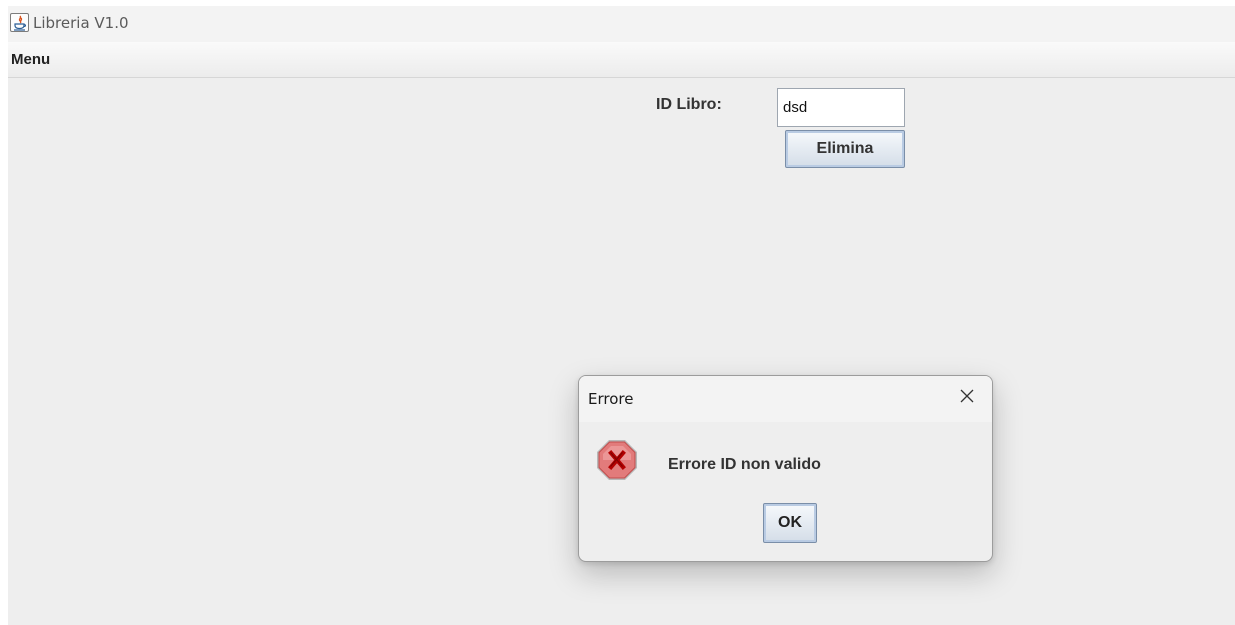 The height and width of the screenshot is (625, 1235). I want to click on id-libro-label: ID Libro:, so click(689, 104).